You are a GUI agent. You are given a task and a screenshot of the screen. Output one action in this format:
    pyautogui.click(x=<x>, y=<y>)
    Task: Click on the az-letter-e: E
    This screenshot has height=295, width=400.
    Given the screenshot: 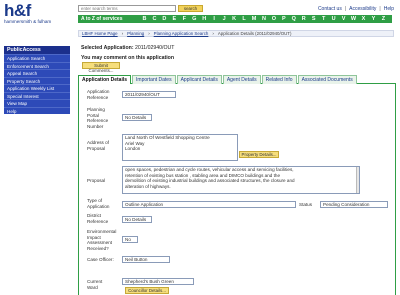 What is the action you would take?
    pyautogui.click(x=174, y=19)
    